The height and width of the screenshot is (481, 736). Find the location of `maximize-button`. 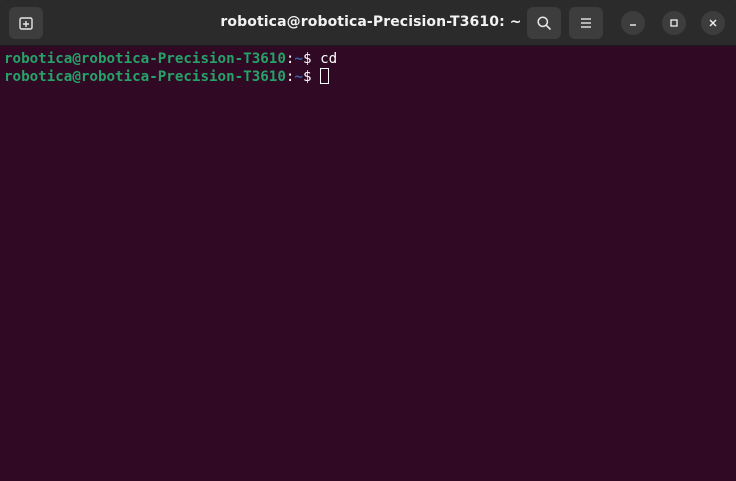

maximize-button is located at coordinates (674, 23).